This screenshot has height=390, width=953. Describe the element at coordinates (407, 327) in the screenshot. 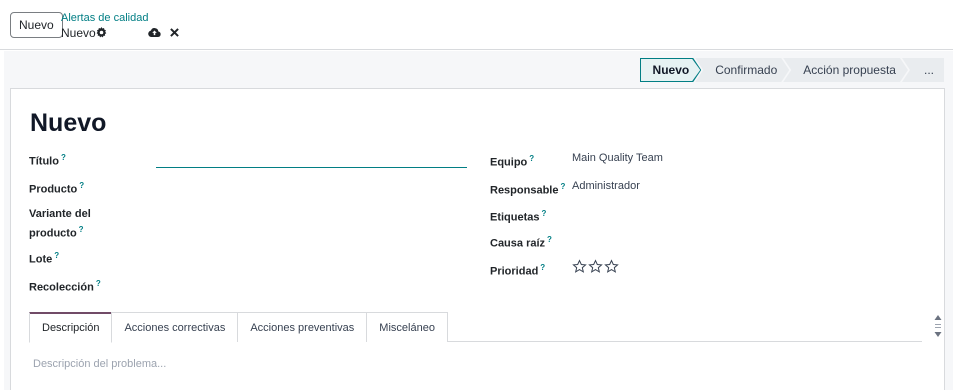

I see `tab-miscelaneo: Misceláneo` at that location.